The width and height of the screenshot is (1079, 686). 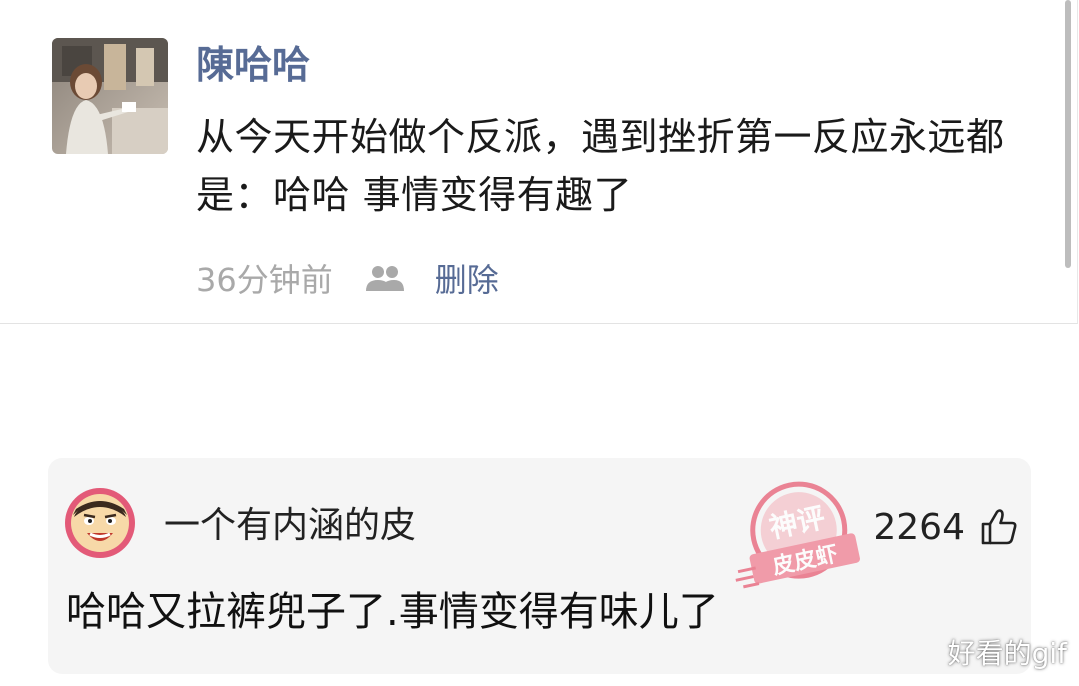 What do you see at coordinates (110, 96) in the screenshot?
I see `author-avatar` at bounding box center [110, 96].